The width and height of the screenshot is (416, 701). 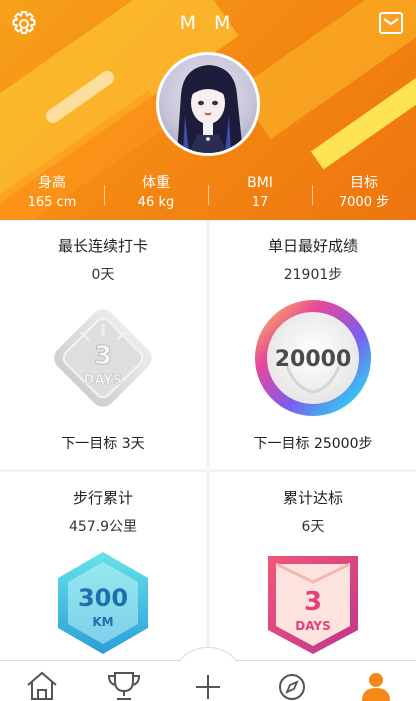 What do you see at coordinates (292, 685) in the screenshot?
I see `compass-icon` at bounding box center [292, 685].